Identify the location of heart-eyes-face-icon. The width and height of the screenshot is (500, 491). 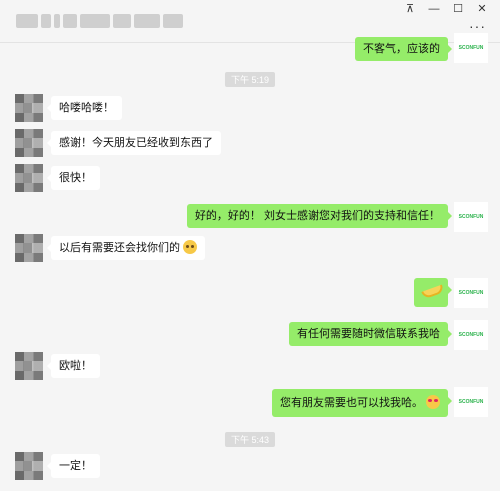
(433, 402).